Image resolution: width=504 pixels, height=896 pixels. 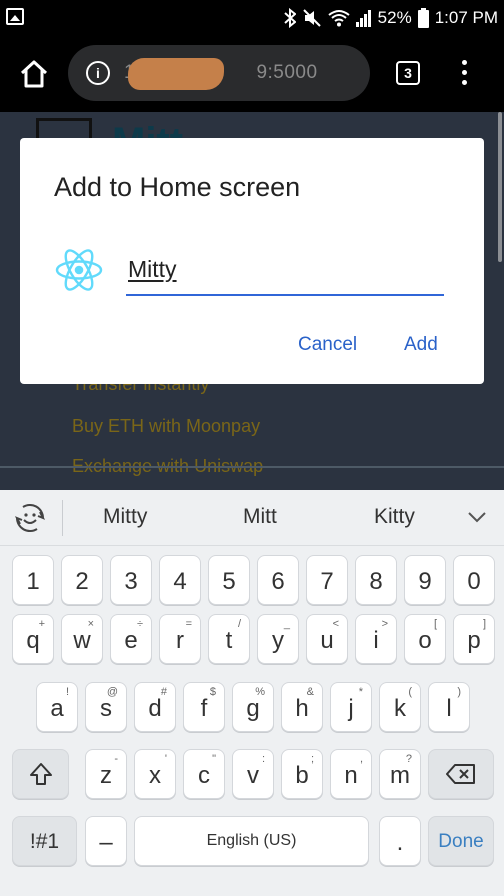 What do you see at coordinates (327, 580) in the screenshot?
I see `key-7: 7` at bounding box center [327, 580].